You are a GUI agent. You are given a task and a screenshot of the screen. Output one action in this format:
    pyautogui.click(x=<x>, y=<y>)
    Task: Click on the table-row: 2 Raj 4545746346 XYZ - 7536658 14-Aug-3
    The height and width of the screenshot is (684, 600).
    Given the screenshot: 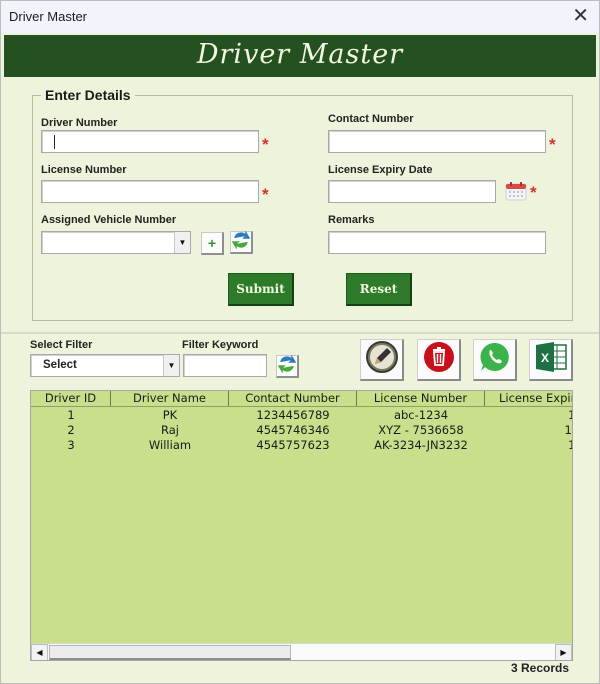 What is the action you would take?
    pyautogui.click(x=301, y=430)
    